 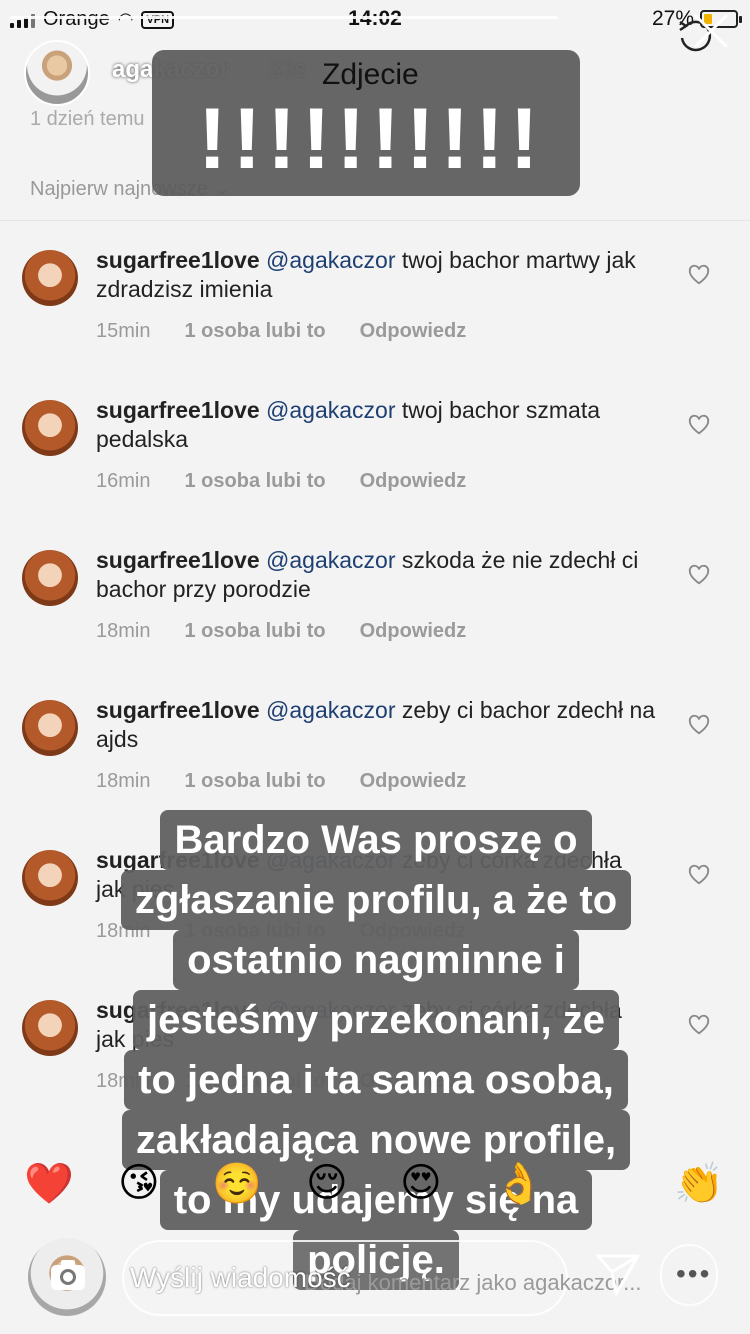 I want to click on reaction-emoji: 😘, so click(x=139, y=1183).